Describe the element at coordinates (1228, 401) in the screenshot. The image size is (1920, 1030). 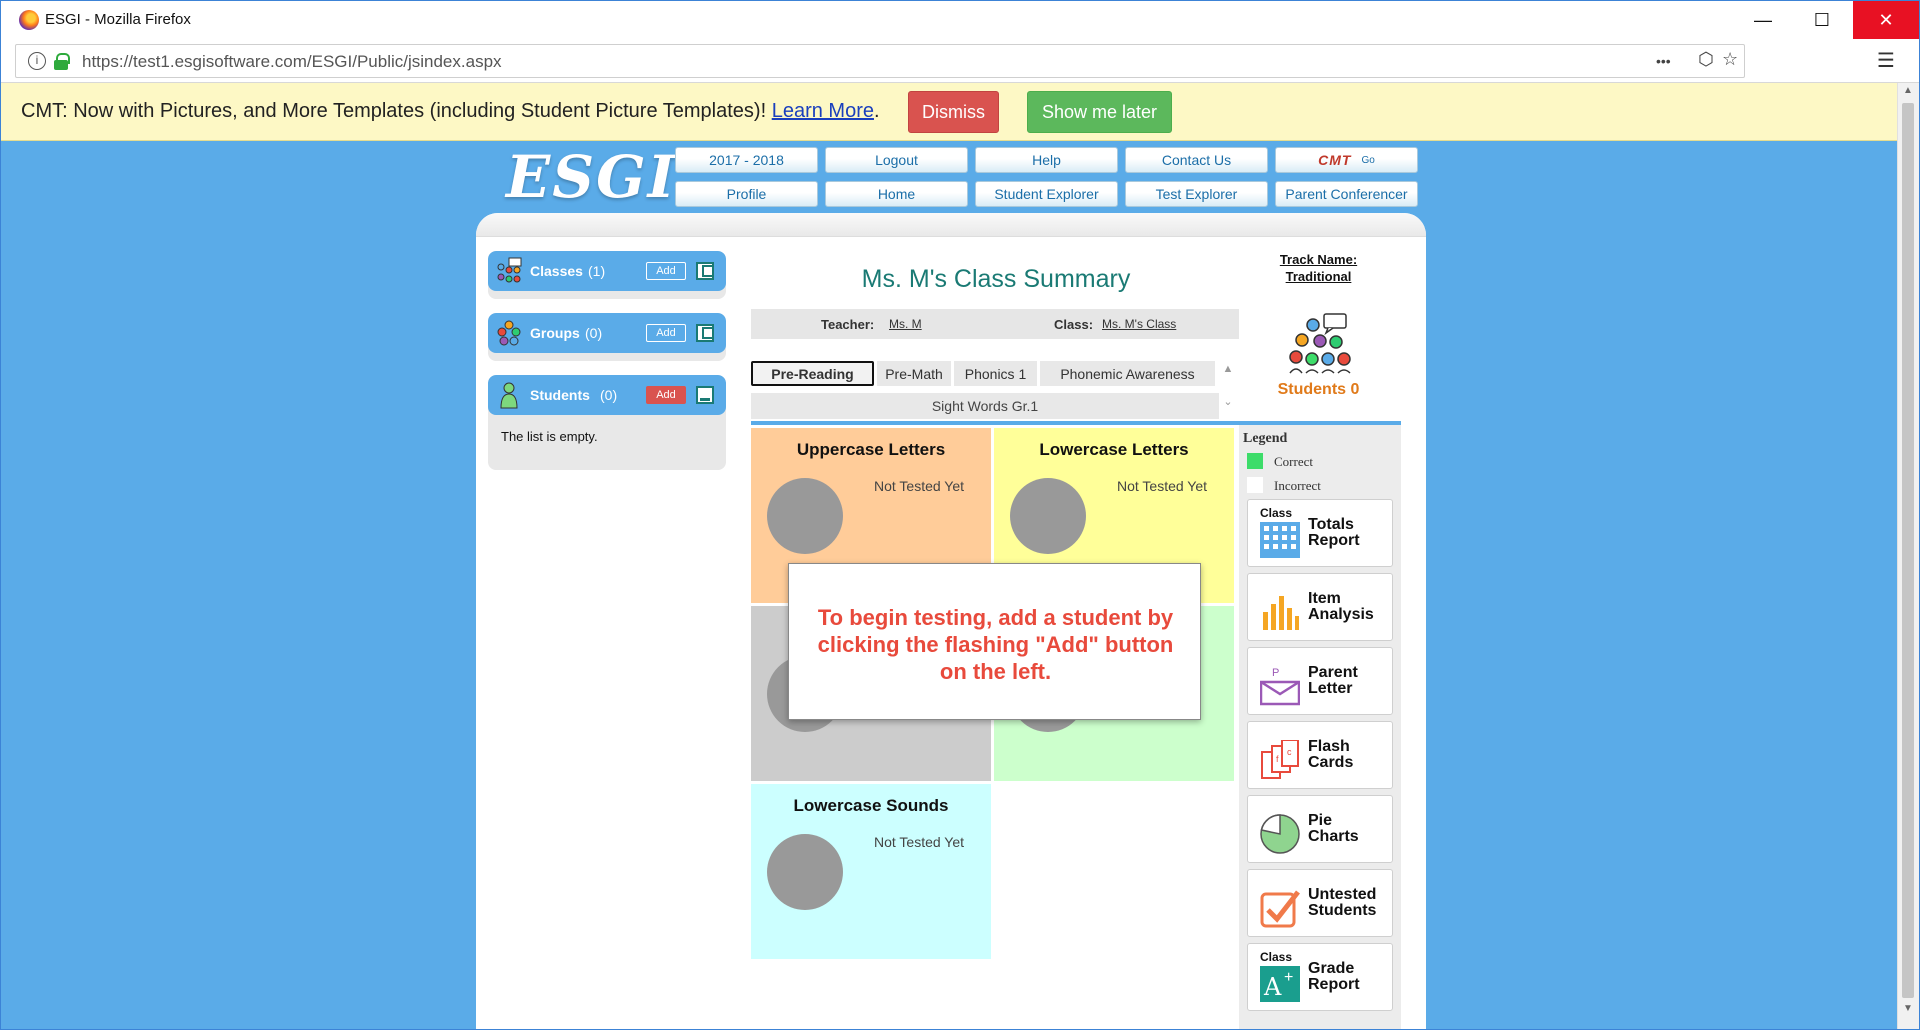
I see `tab-scroll-down-icon: ⌄` at that location.